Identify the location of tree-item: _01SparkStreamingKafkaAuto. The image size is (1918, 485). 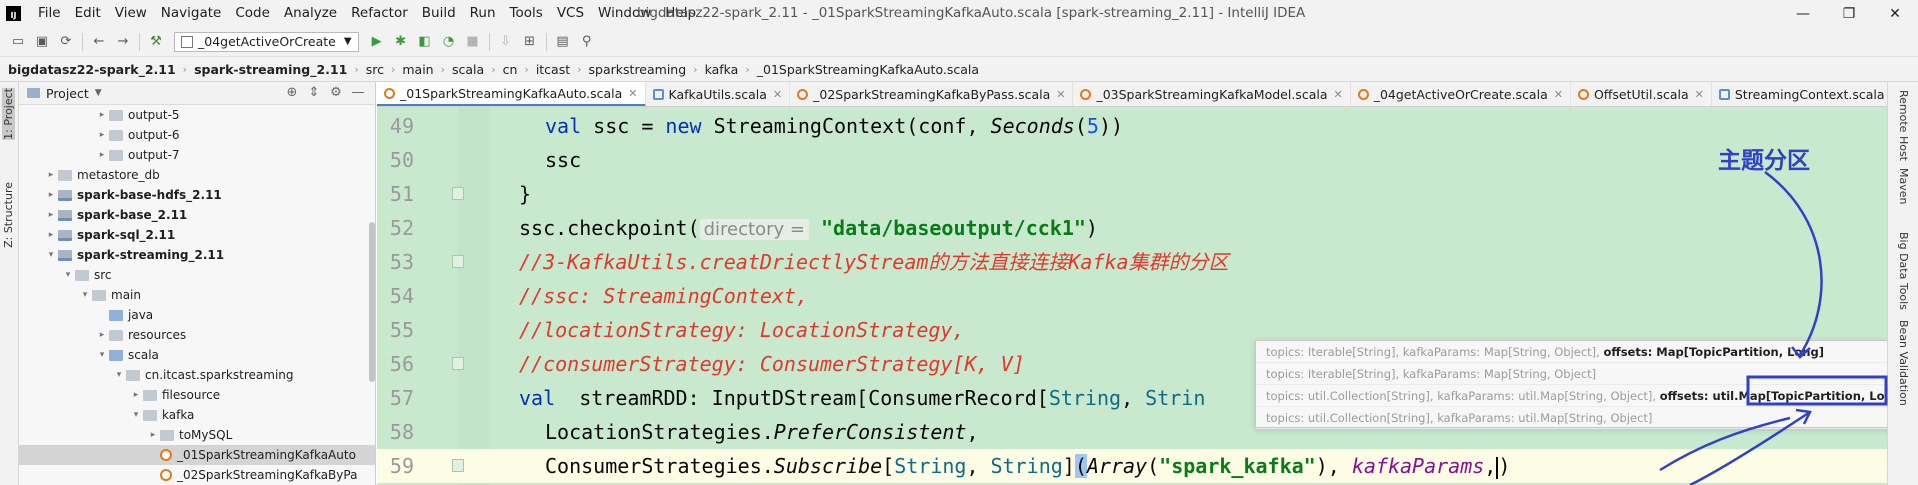
(197, 455).